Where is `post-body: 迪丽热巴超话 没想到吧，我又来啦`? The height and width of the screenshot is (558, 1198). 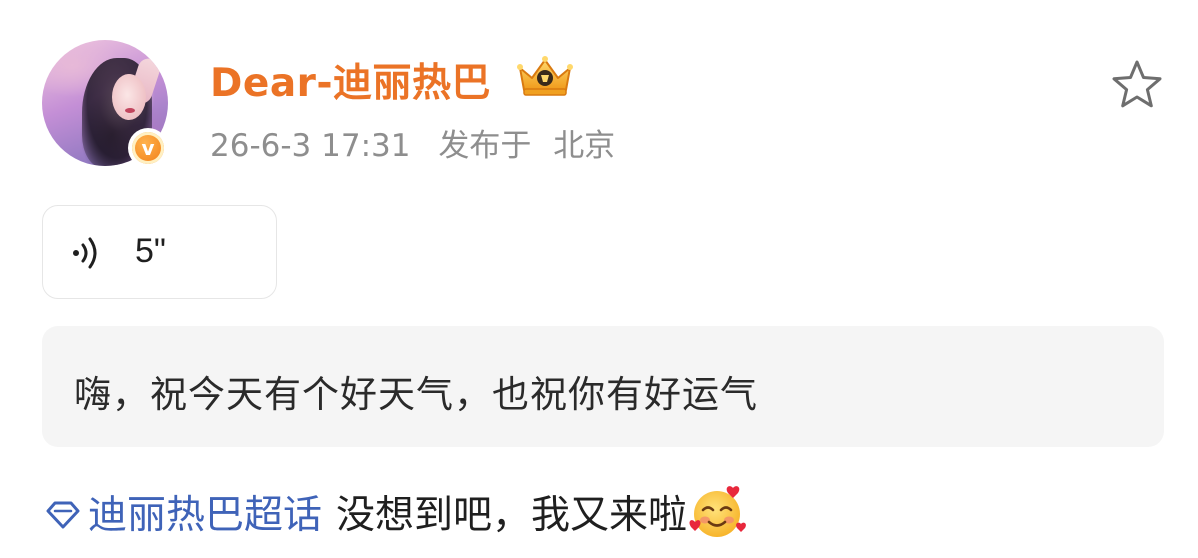
post-body: 迪丽热巴超话 没想到吧，我又来啦 is located at coordinates (396, 512).